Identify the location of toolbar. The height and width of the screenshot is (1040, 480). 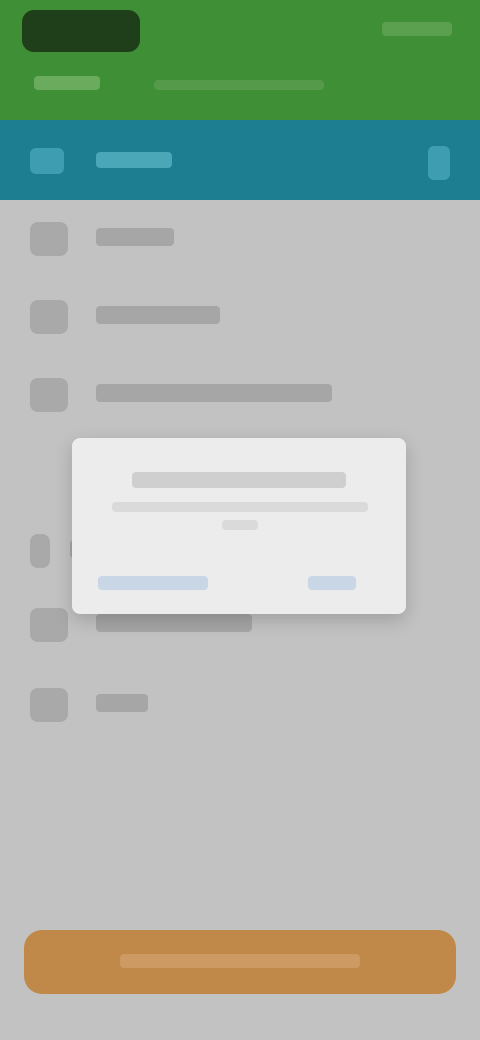
(240, 160).